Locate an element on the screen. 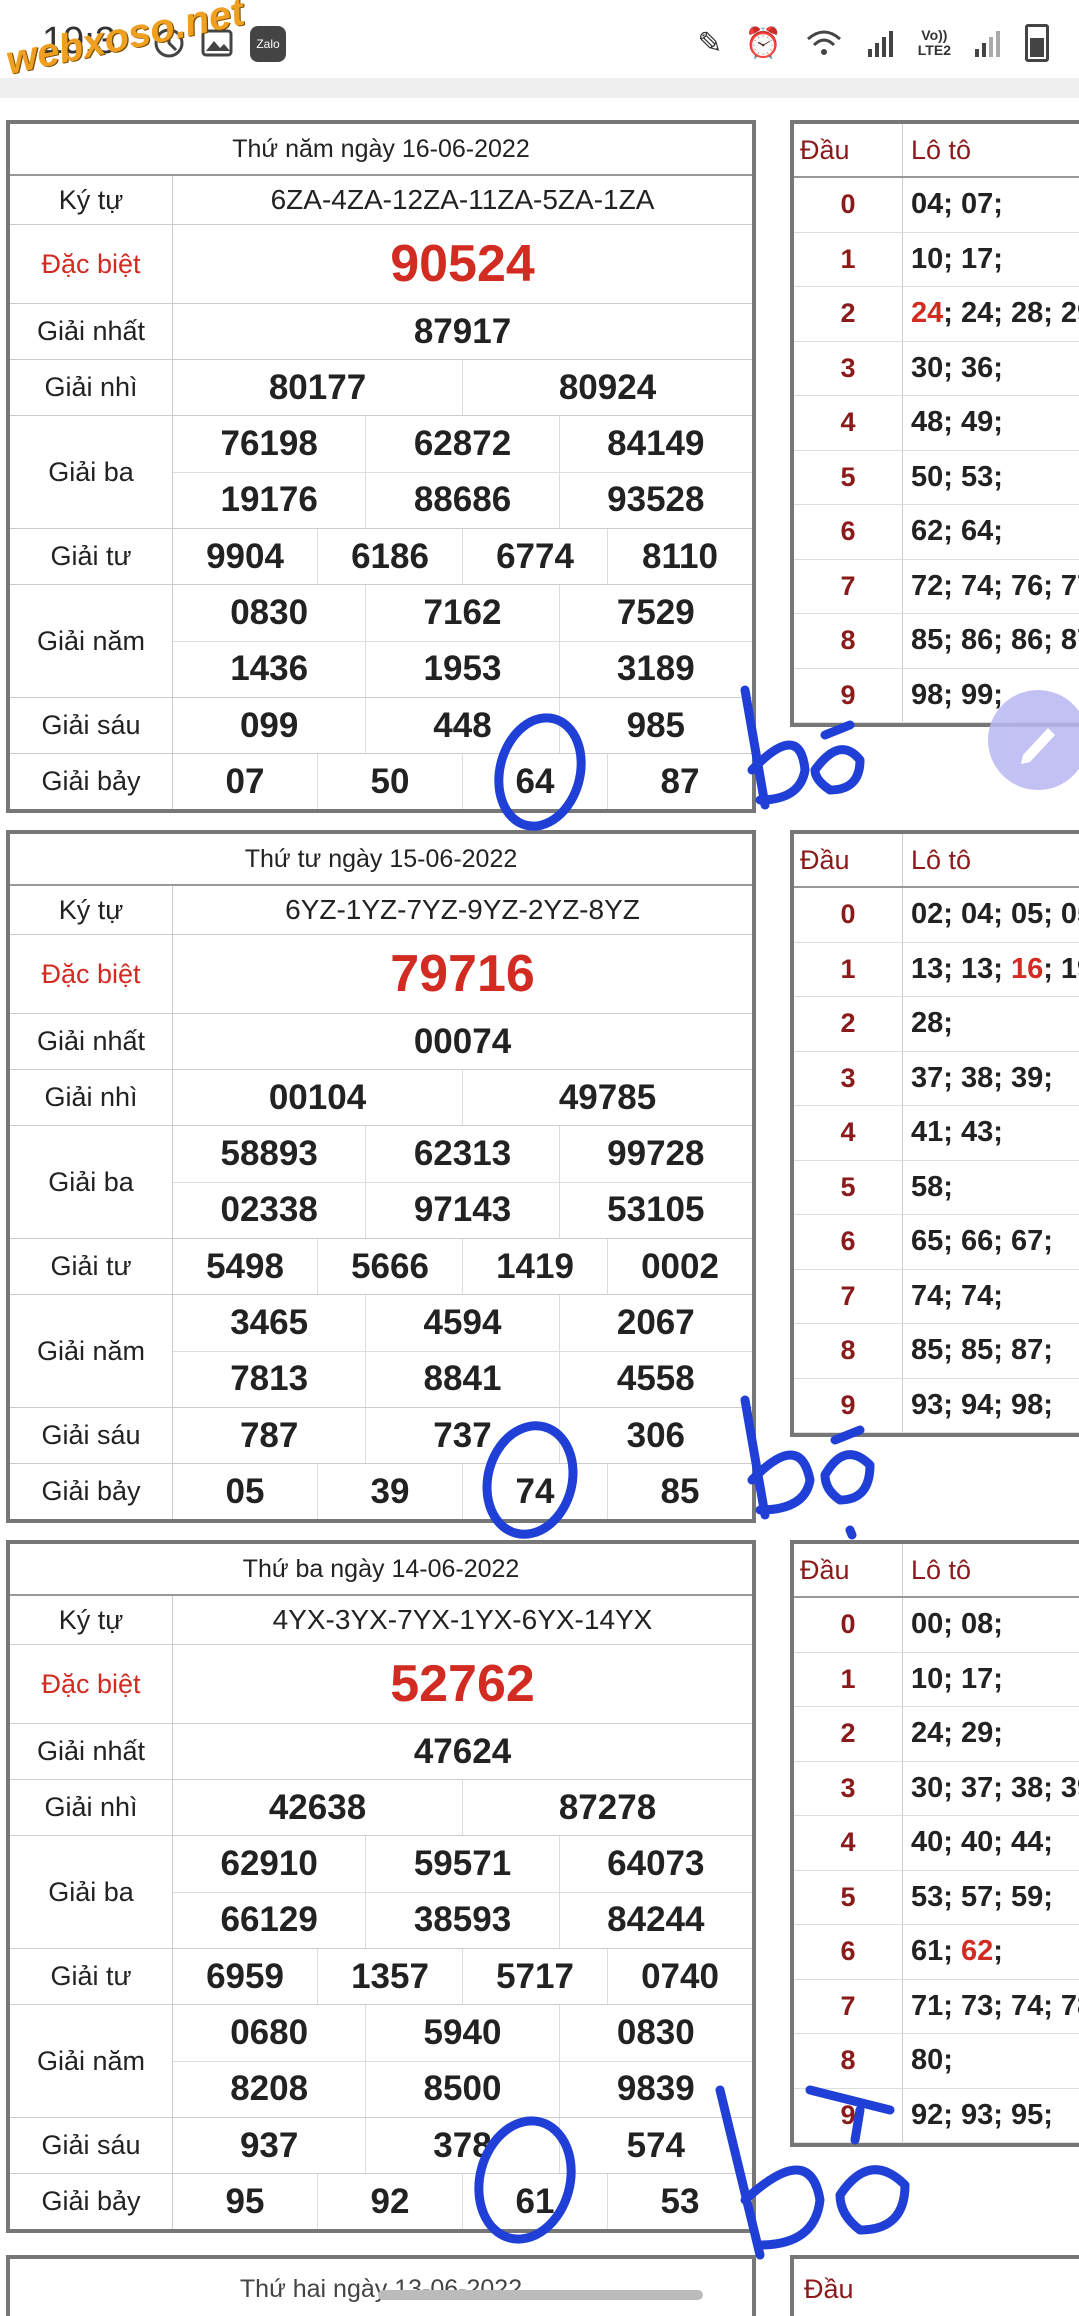 The height and width of the screenshot is (2316, 1079). gesture-nav-bar is located at coordinates (540, 2295).